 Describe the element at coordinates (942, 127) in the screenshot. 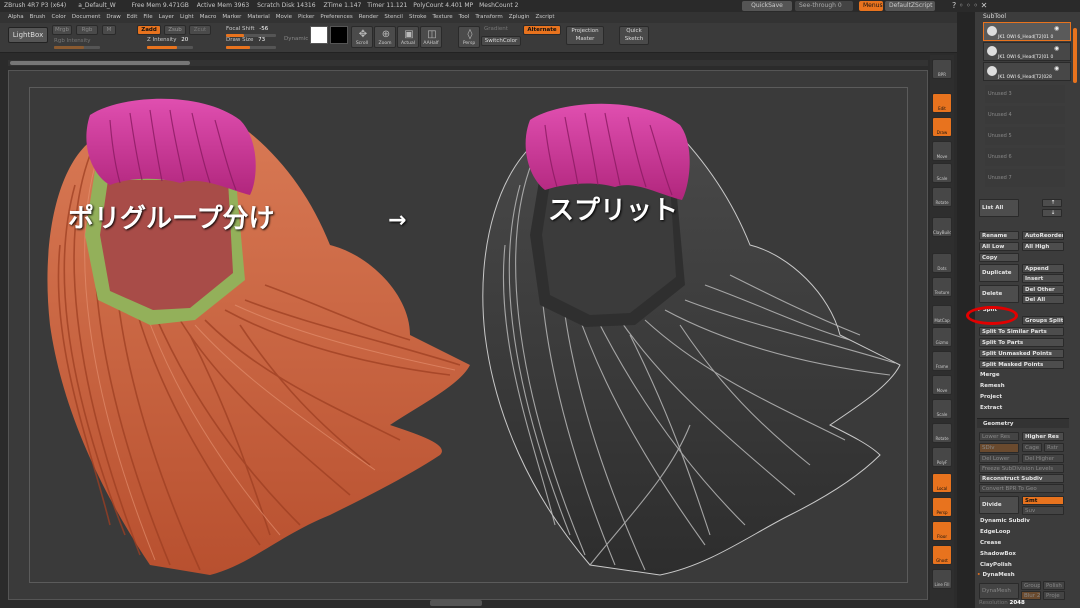

I see `shelf-draw-button: Draw` at that location.